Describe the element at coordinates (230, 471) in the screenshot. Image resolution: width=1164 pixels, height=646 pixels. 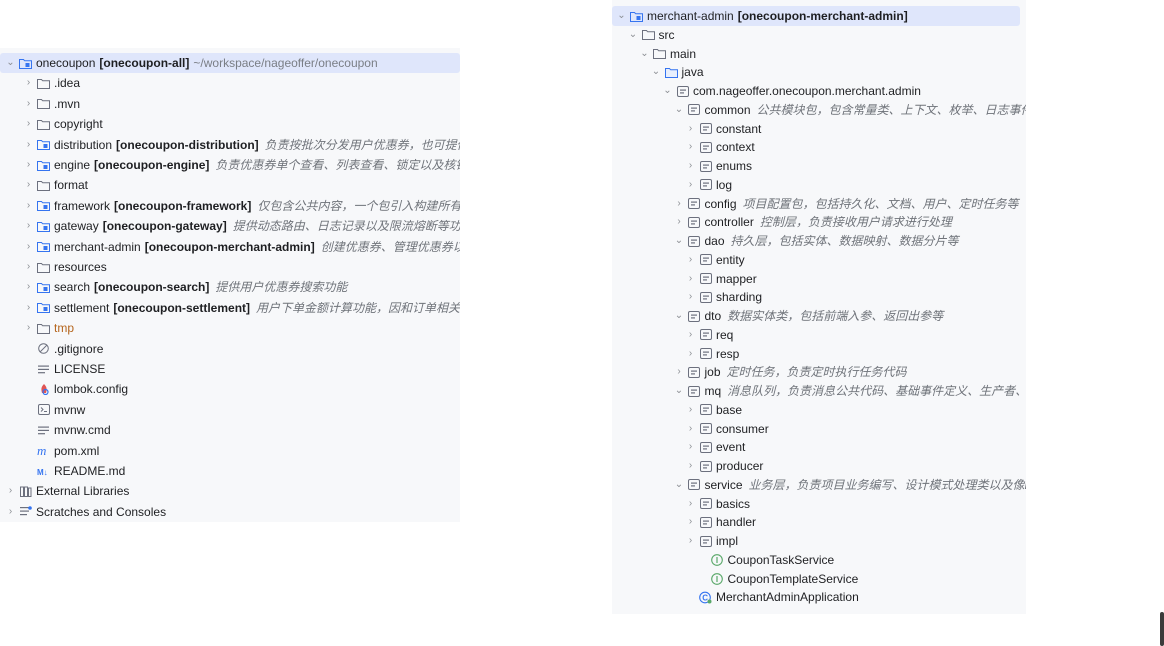
I see `tree-node-readme-md: M↓ README.md` at that location.